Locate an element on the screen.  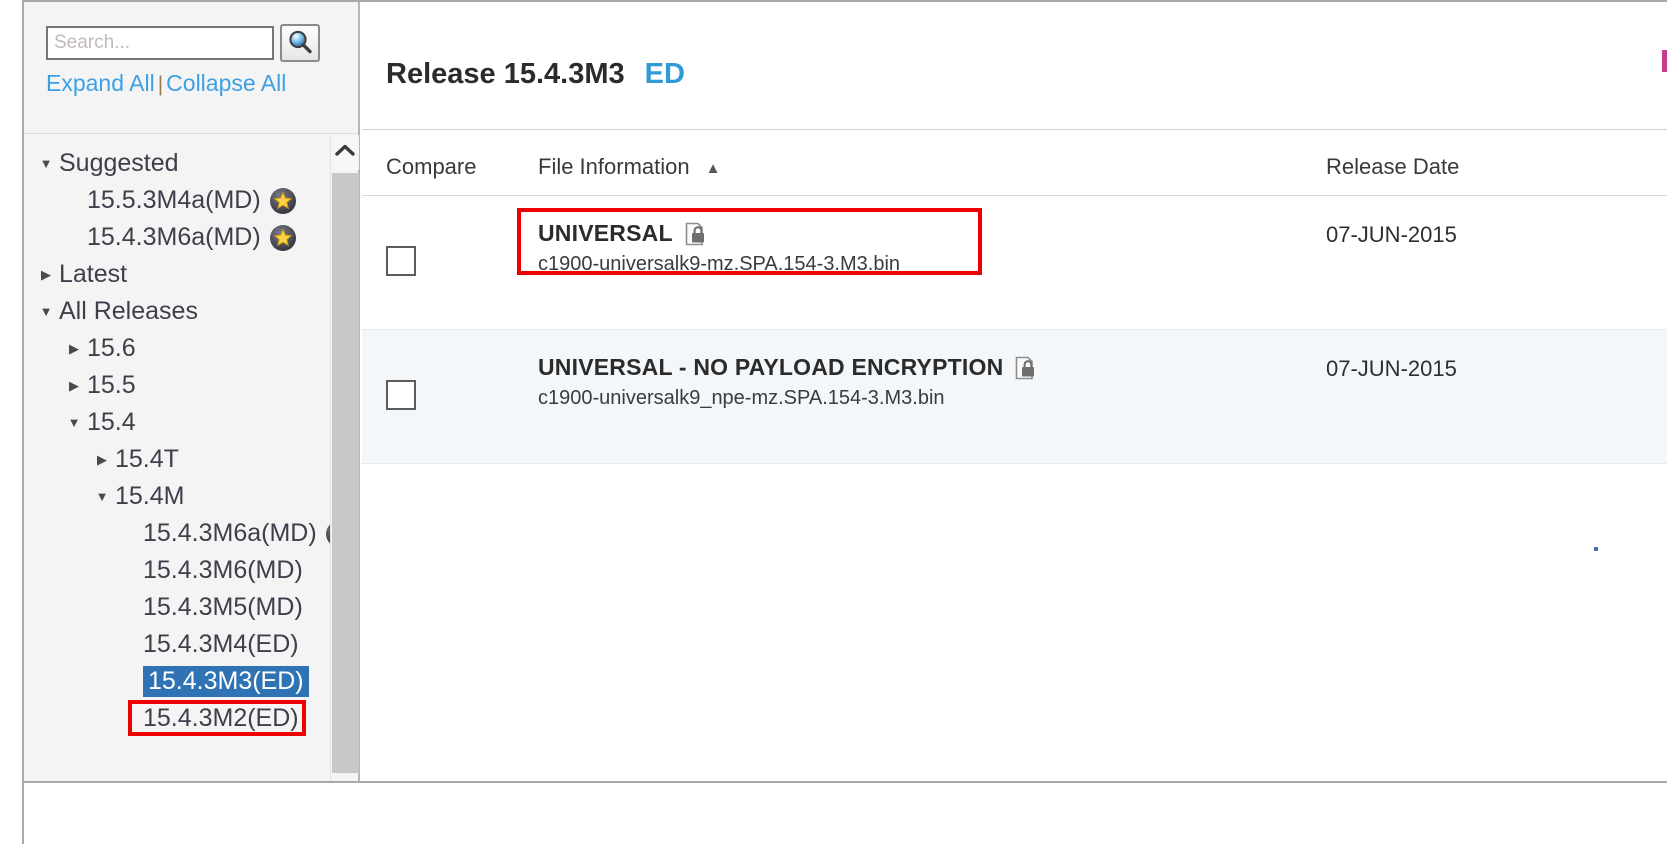
search-button is located at coordinates (300, 43).